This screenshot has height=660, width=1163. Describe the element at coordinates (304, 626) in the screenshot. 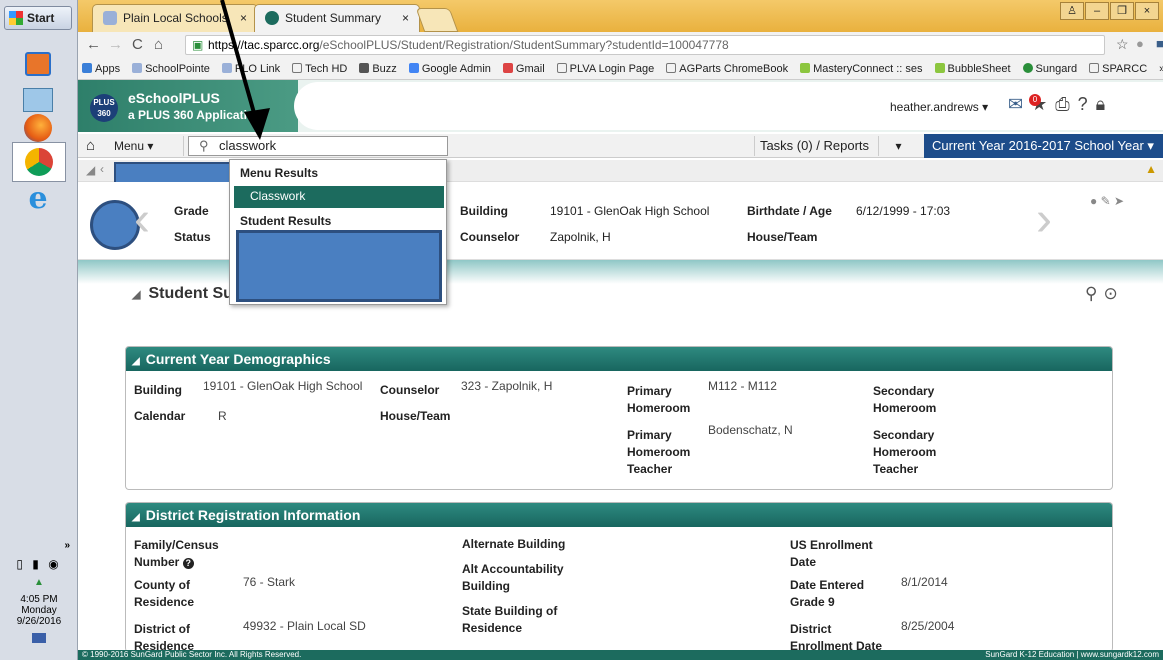

I see `district-value: 49932 - Plain Local SD` at that location.